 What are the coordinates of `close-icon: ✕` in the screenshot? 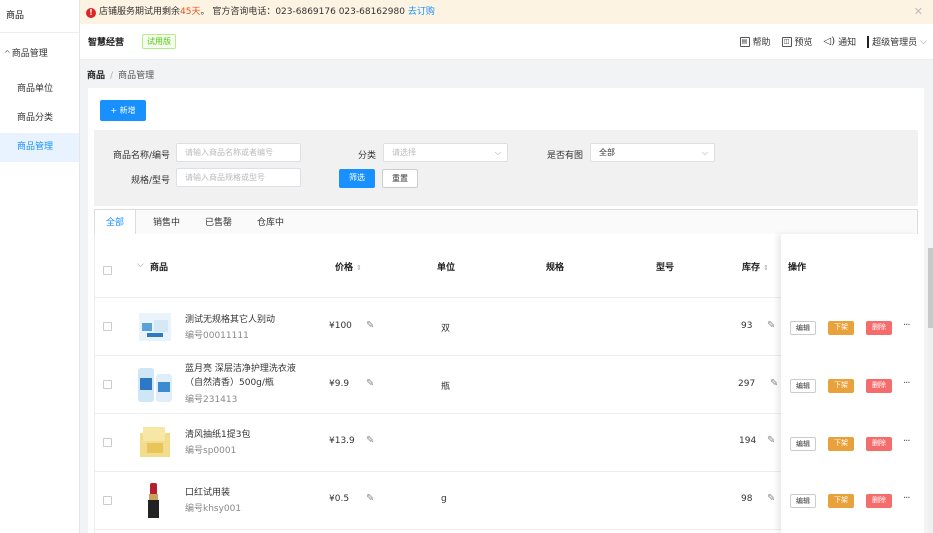 It's located at (918, 12).